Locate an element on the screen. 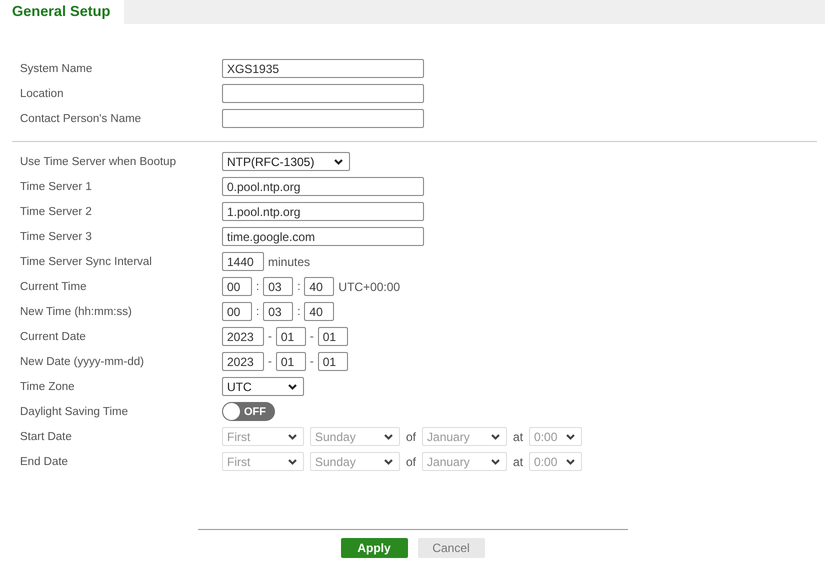 The width and height of the screenshot is (825, 571). field-label: Time Zone is located at coordinates (48, 386).